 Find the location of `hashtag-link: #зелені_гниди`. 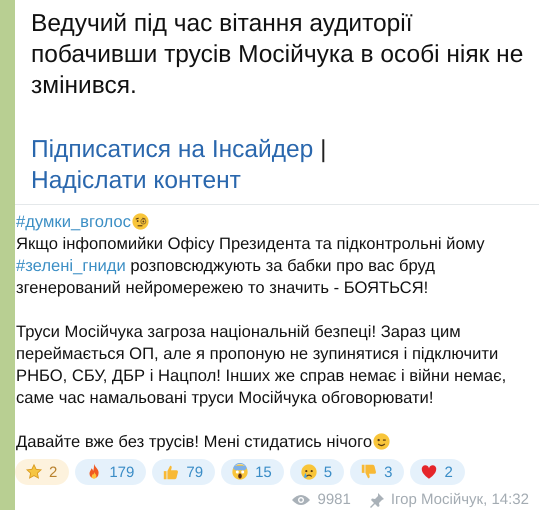

hashtag-link: #зелені_гниди is located at coordinates (71, 265).